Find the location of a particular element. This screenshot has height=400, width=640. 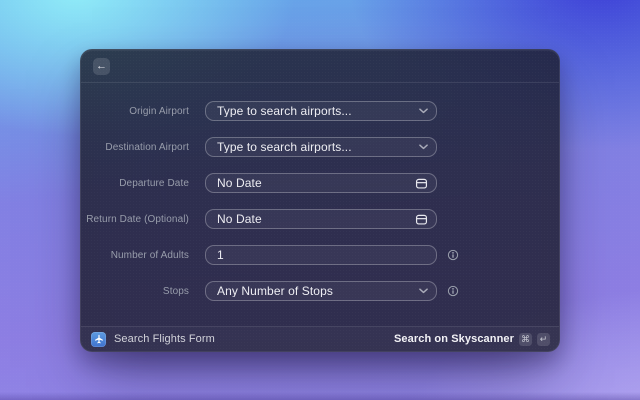

field-label: Stops is located at coordinates (175, 291).